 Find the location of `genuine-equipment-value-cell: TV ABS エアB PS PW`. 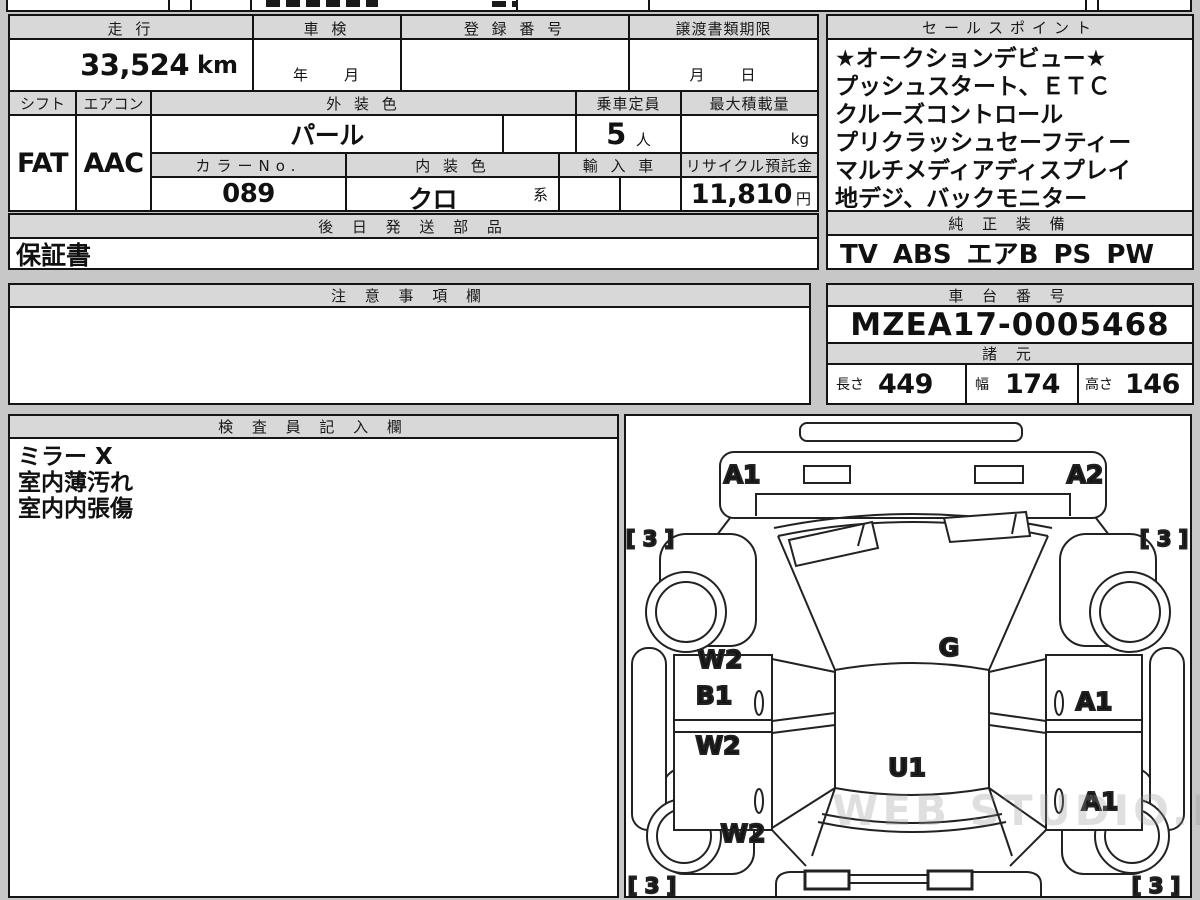

genuine-equipment-value-cell: TV ABS エアB PS PW is located at coordinates (1010, 252).